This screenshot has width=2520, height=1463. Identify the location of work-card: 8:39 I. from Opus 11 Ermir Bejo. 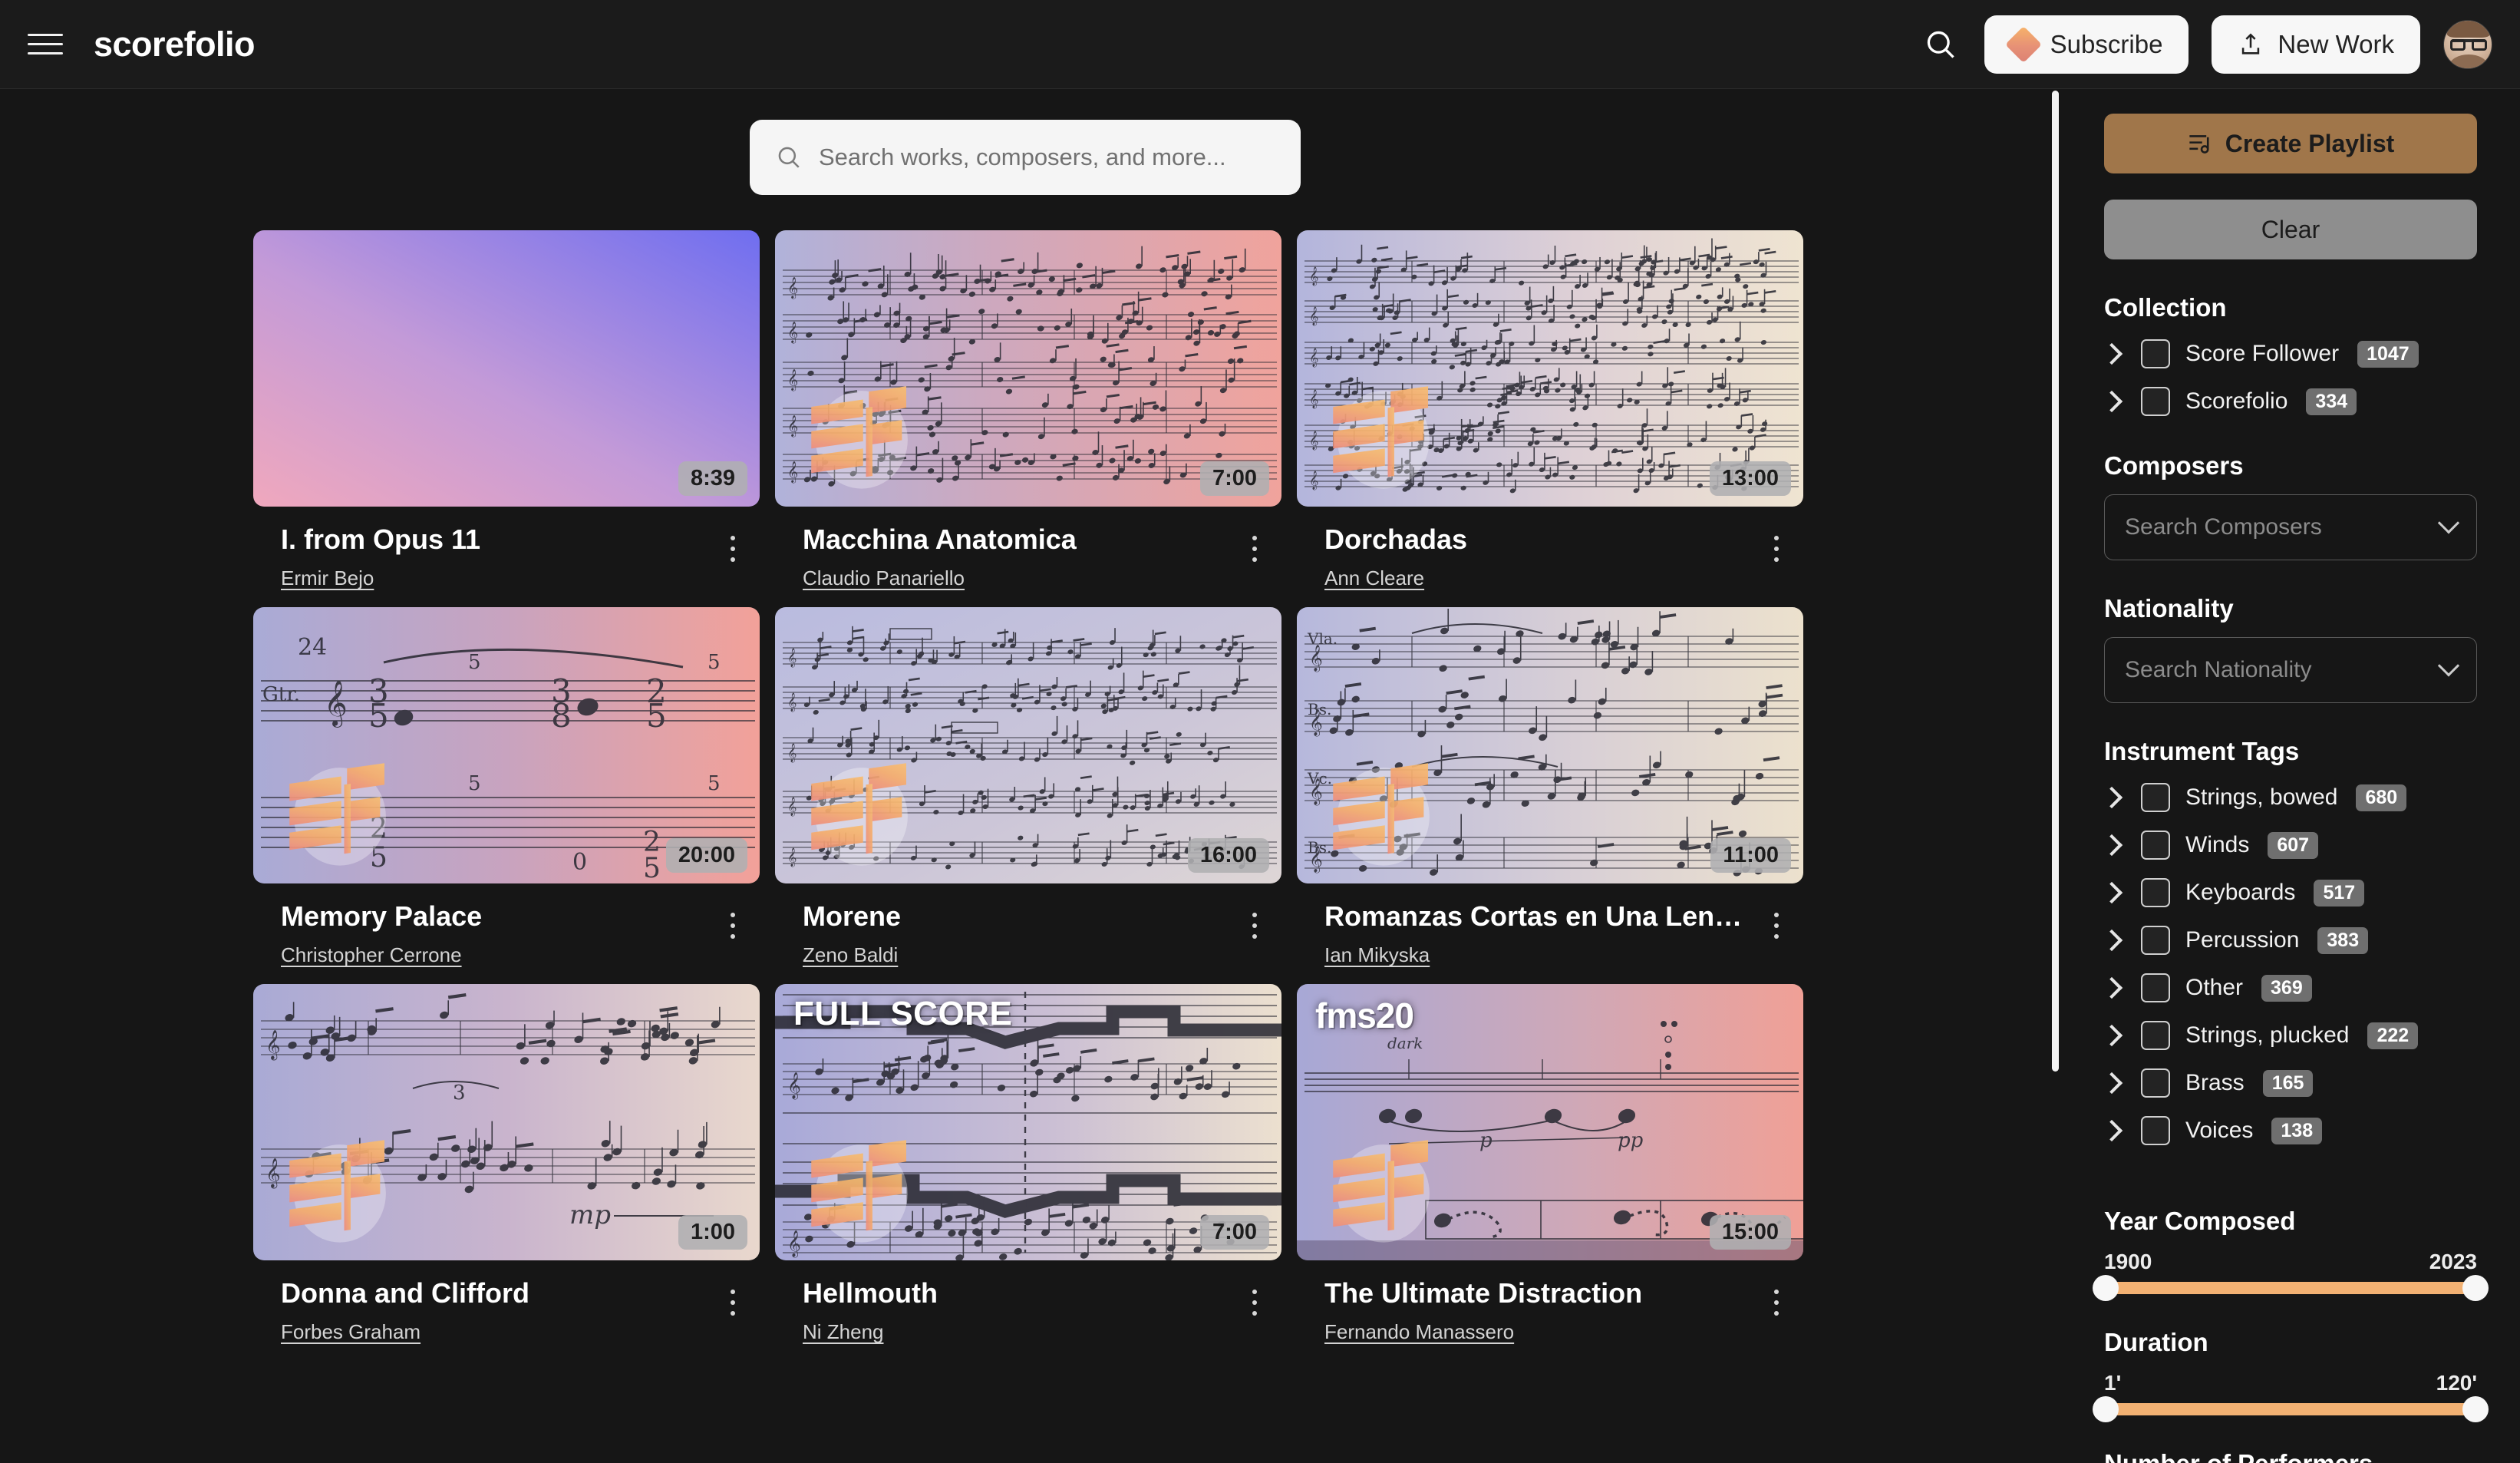
(507, 410).